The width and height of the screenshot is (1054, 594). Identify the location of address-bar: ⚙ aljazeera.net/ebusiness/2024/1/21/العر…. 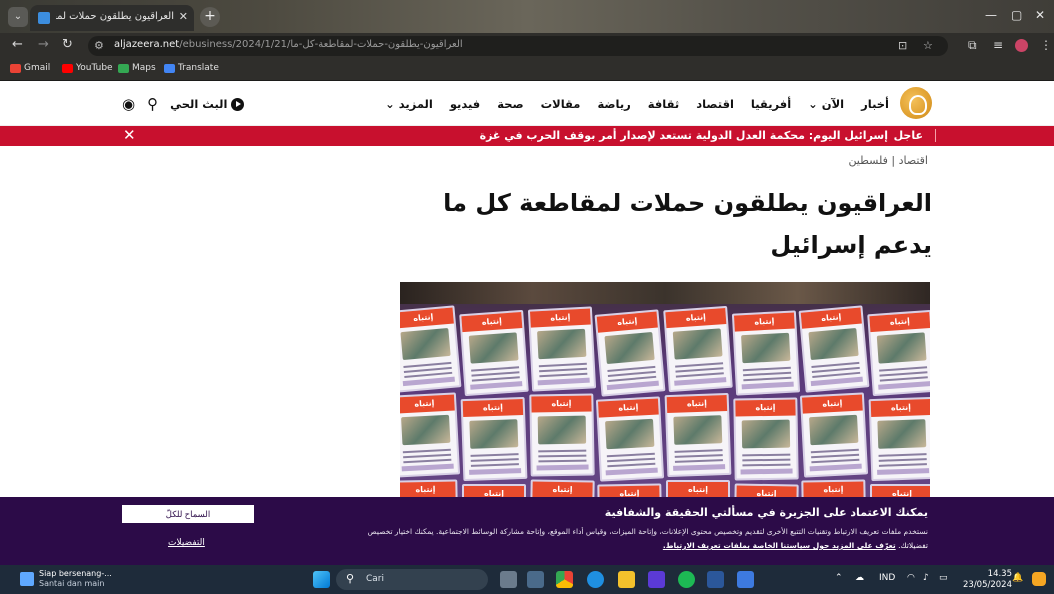
(518, 46).